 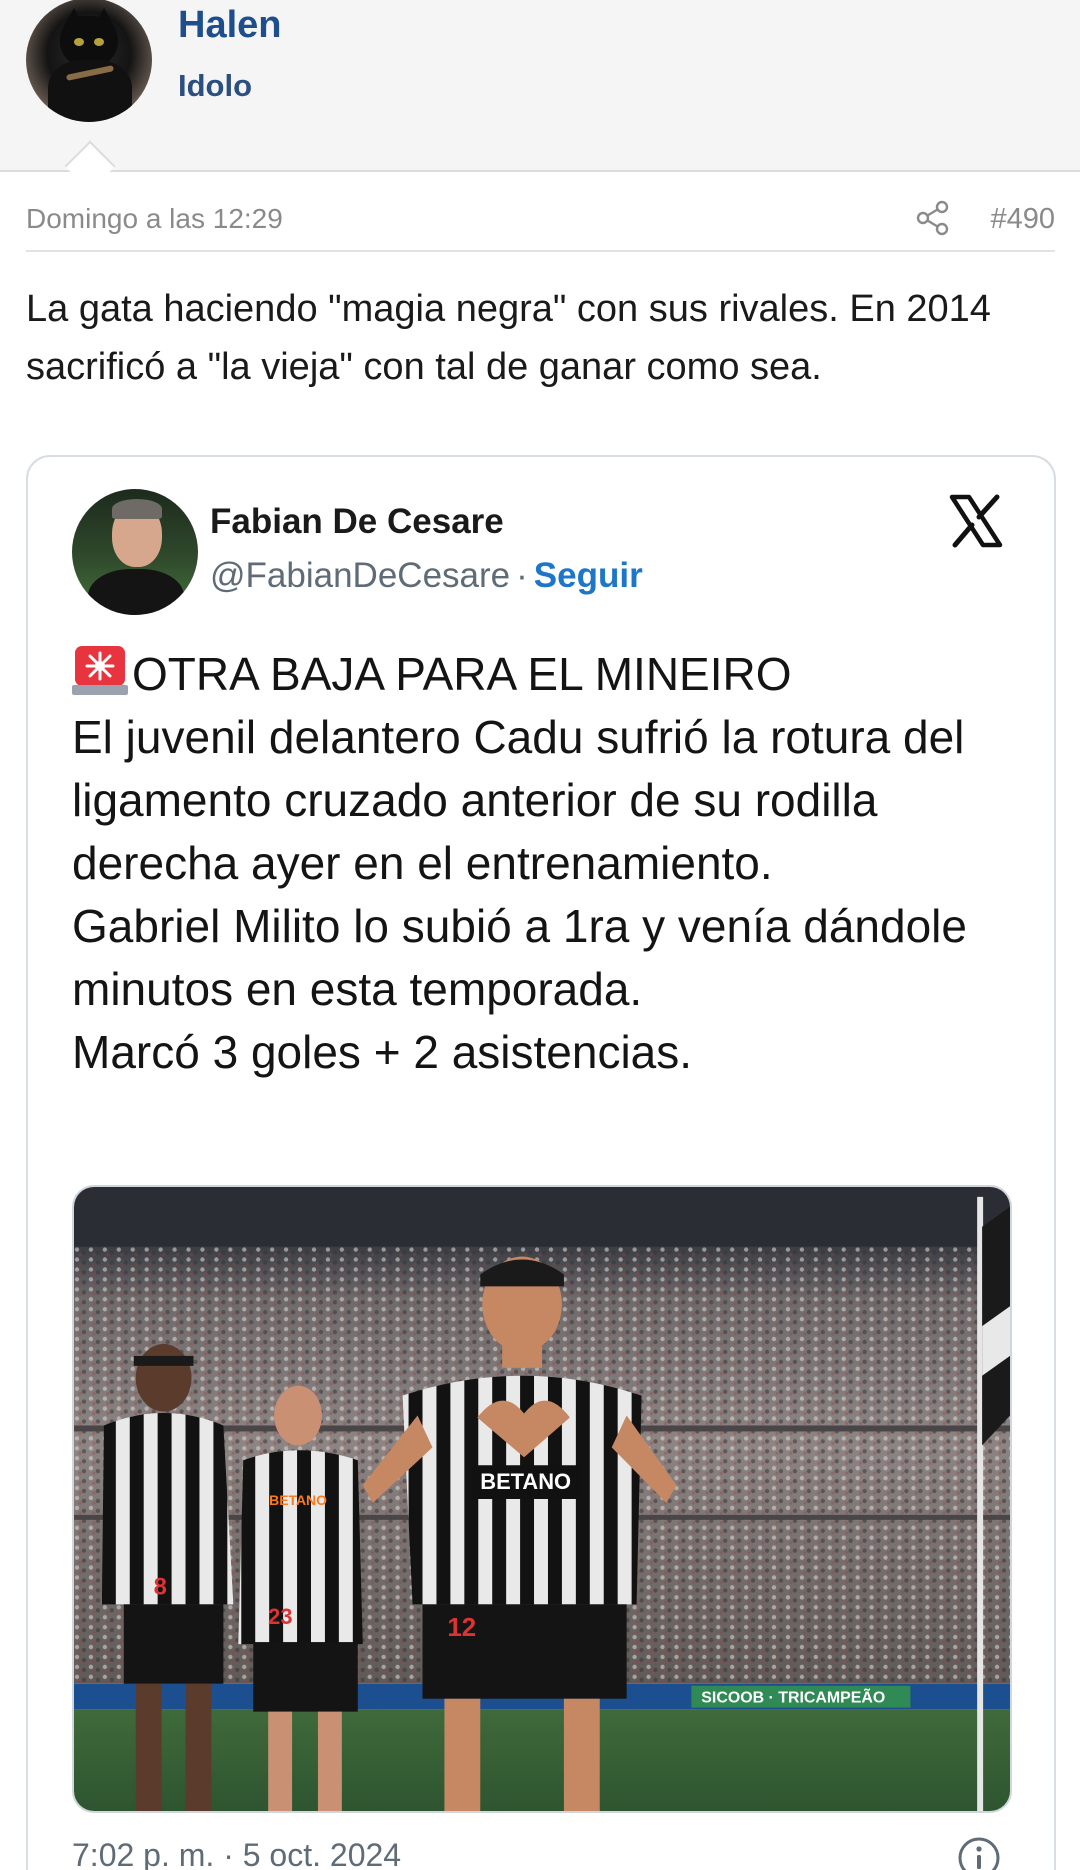 What do you see at coordinates (229, 25) in the screenshot?
I see `username-link: Halen` at bounding box center [229, 25].